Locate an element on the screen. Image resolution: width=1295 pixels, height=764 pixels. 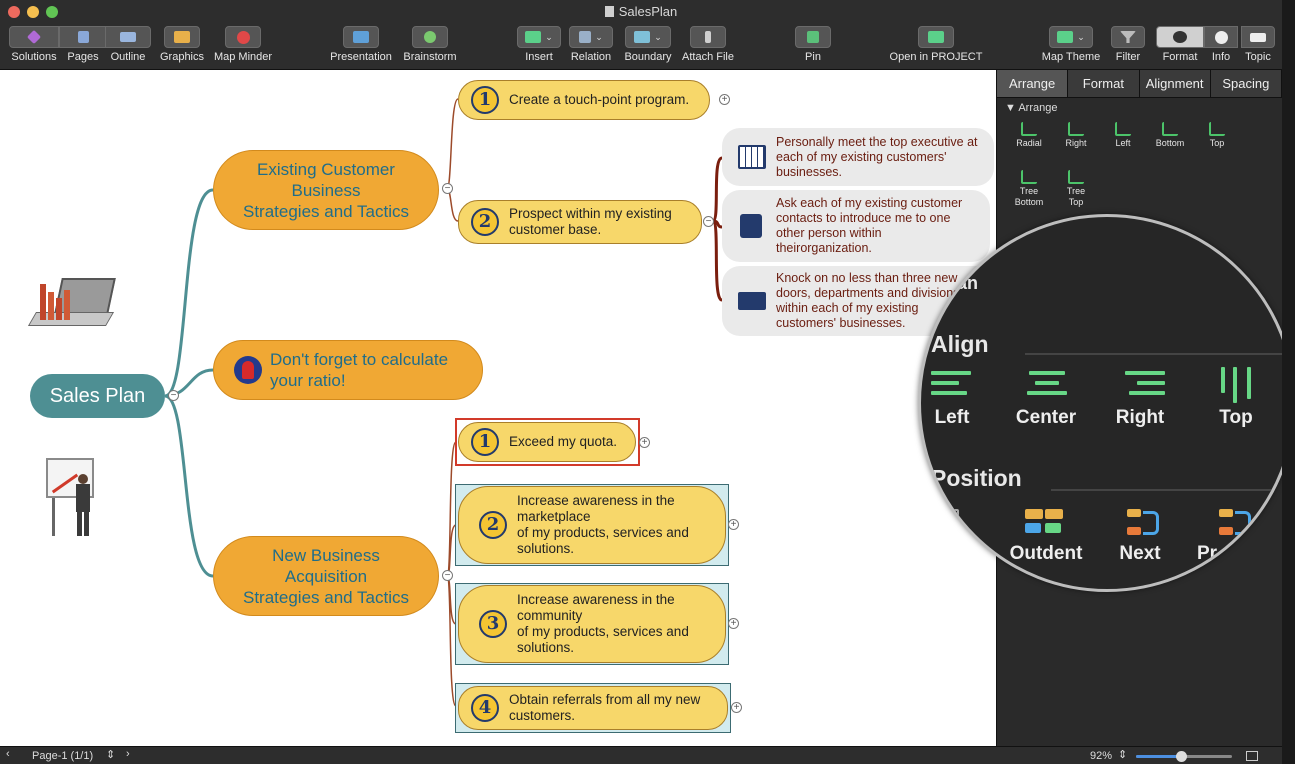
layout-tree-top-button: Tree Top is located at coordinates (1076, 189).